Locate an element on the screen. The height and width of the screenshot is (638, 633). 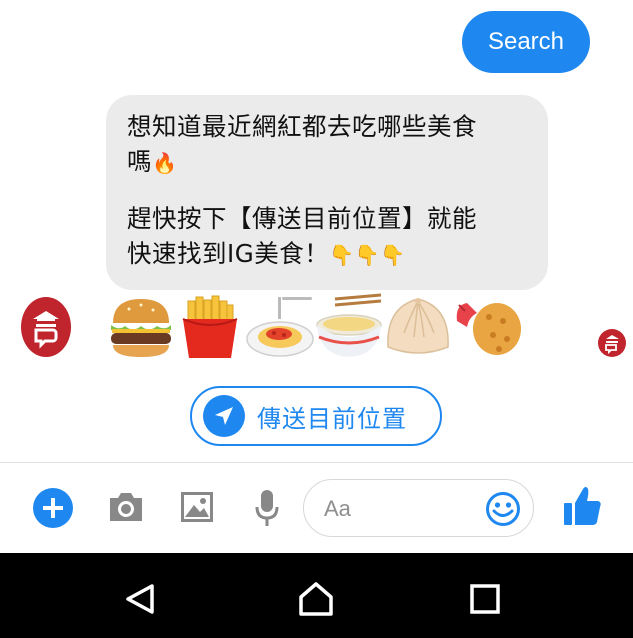
image-icon is located at coordinates (197, 507).